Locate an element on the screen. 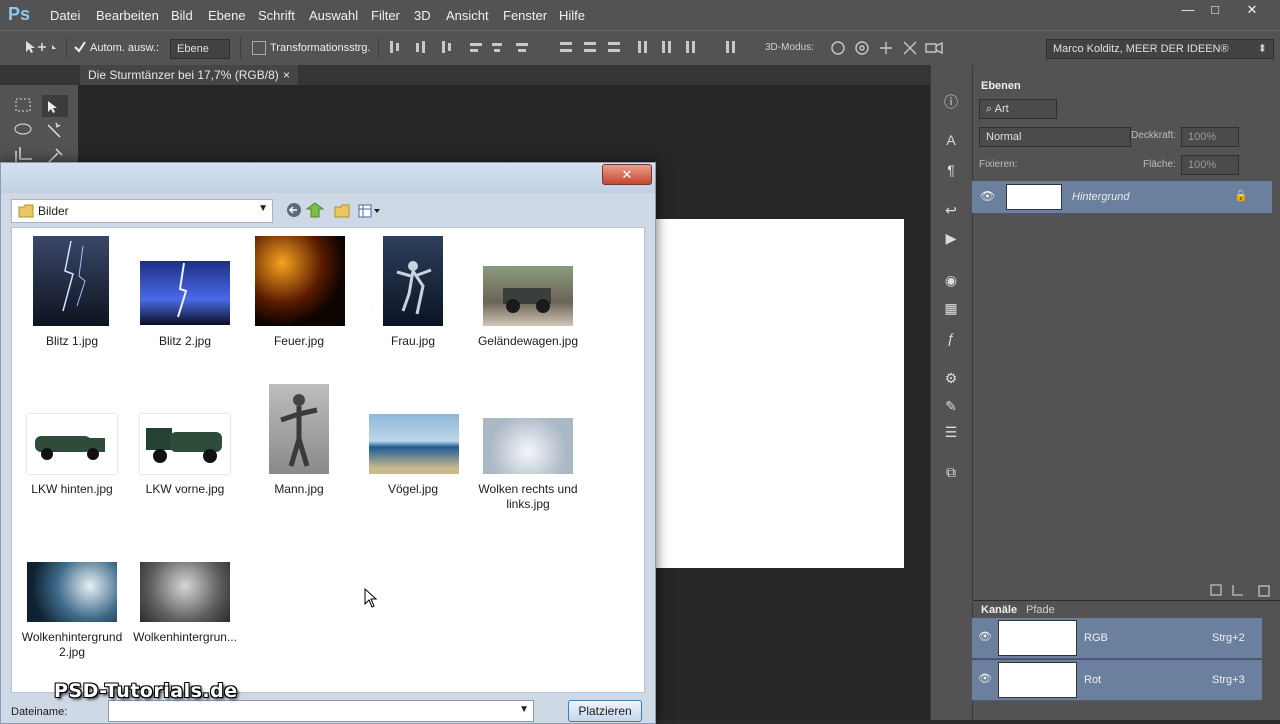 This screenshot has height=724, width=1280. file-name: Blitz 2.jpg is located at coordinates (185, 341).